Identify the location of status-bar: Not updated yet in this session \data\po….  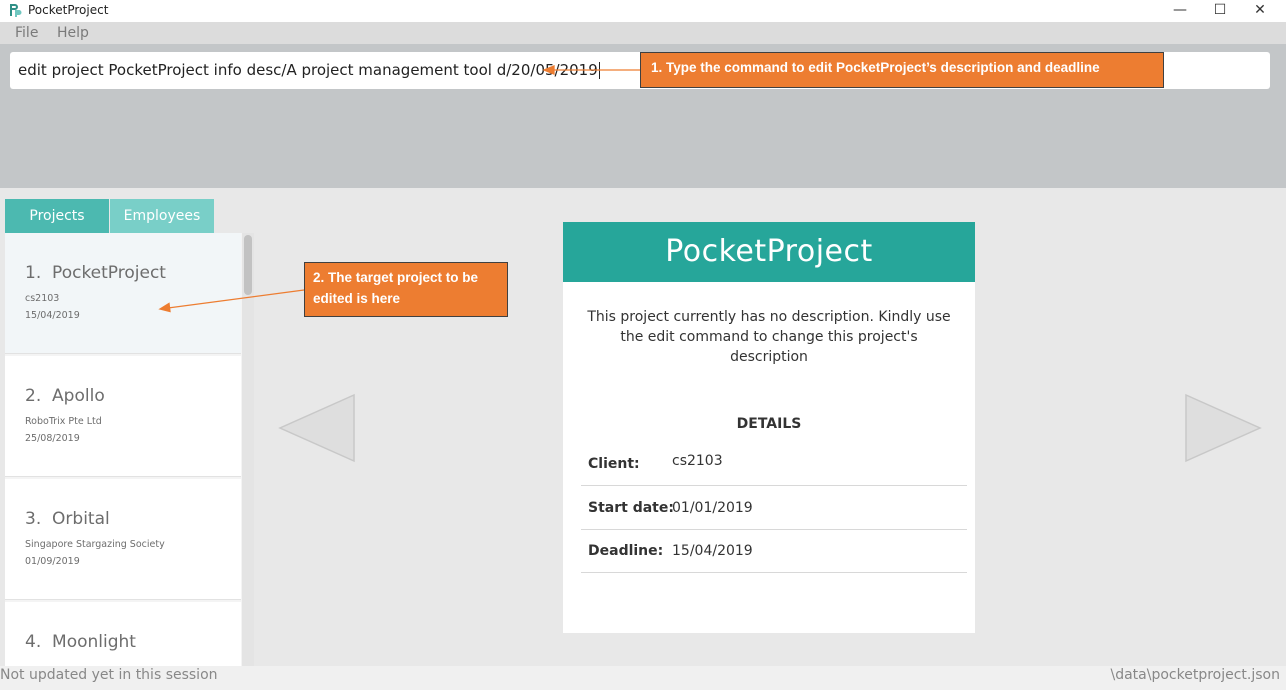
(643, 678).